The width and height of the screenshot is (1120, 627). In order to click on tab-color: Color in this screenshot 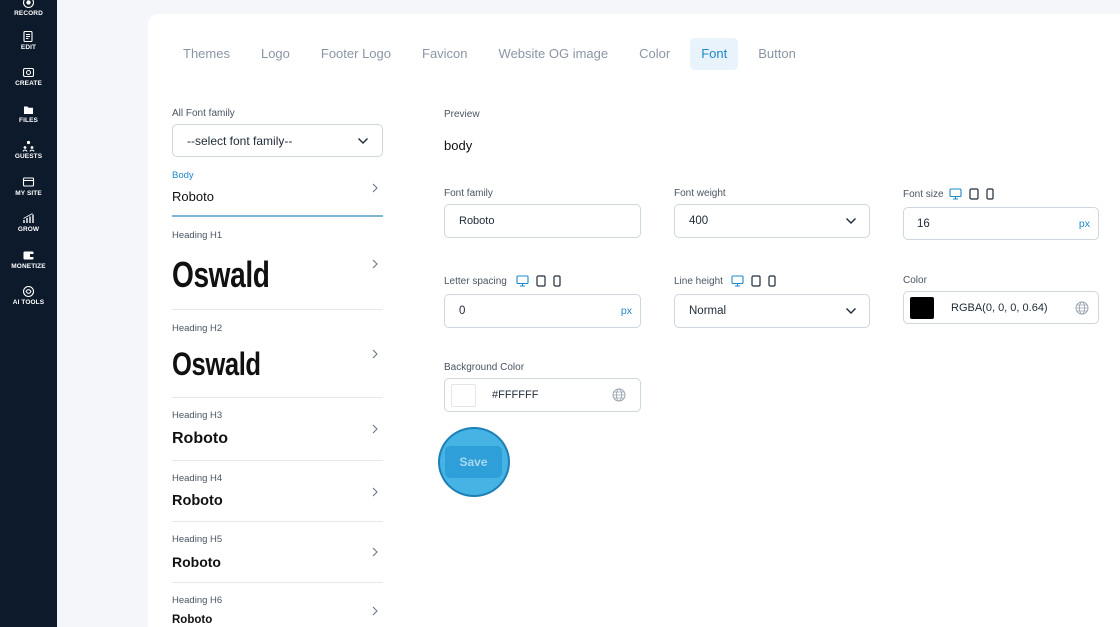, I will do `click(654, 54)`.